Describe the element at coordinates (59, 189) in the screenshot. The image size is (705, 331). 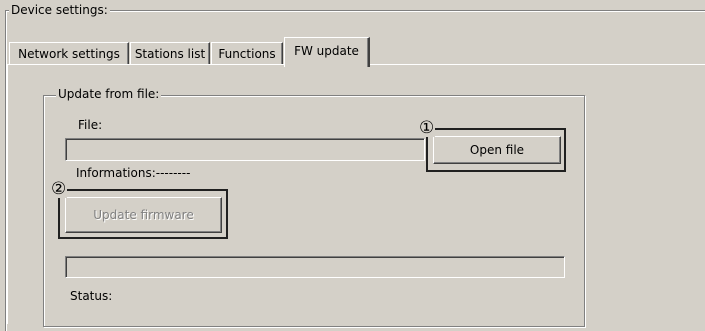
I see `update-firmware-callout-marker: ②` at that location.